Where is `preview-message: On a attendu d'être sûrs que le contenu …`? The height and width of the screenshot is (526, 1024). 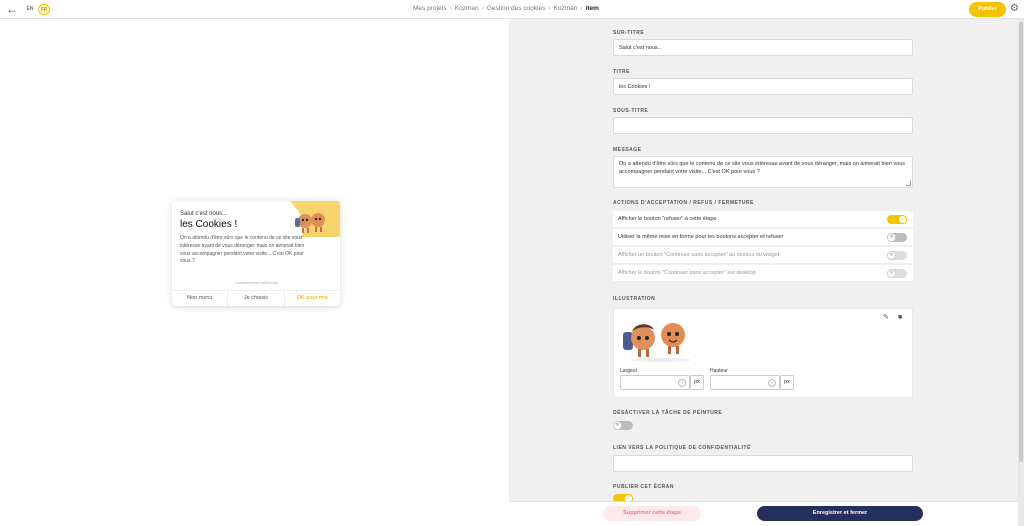
preview-message: On a attendu d'être sûrs que le contenu … is located at coordinates (242, 250).